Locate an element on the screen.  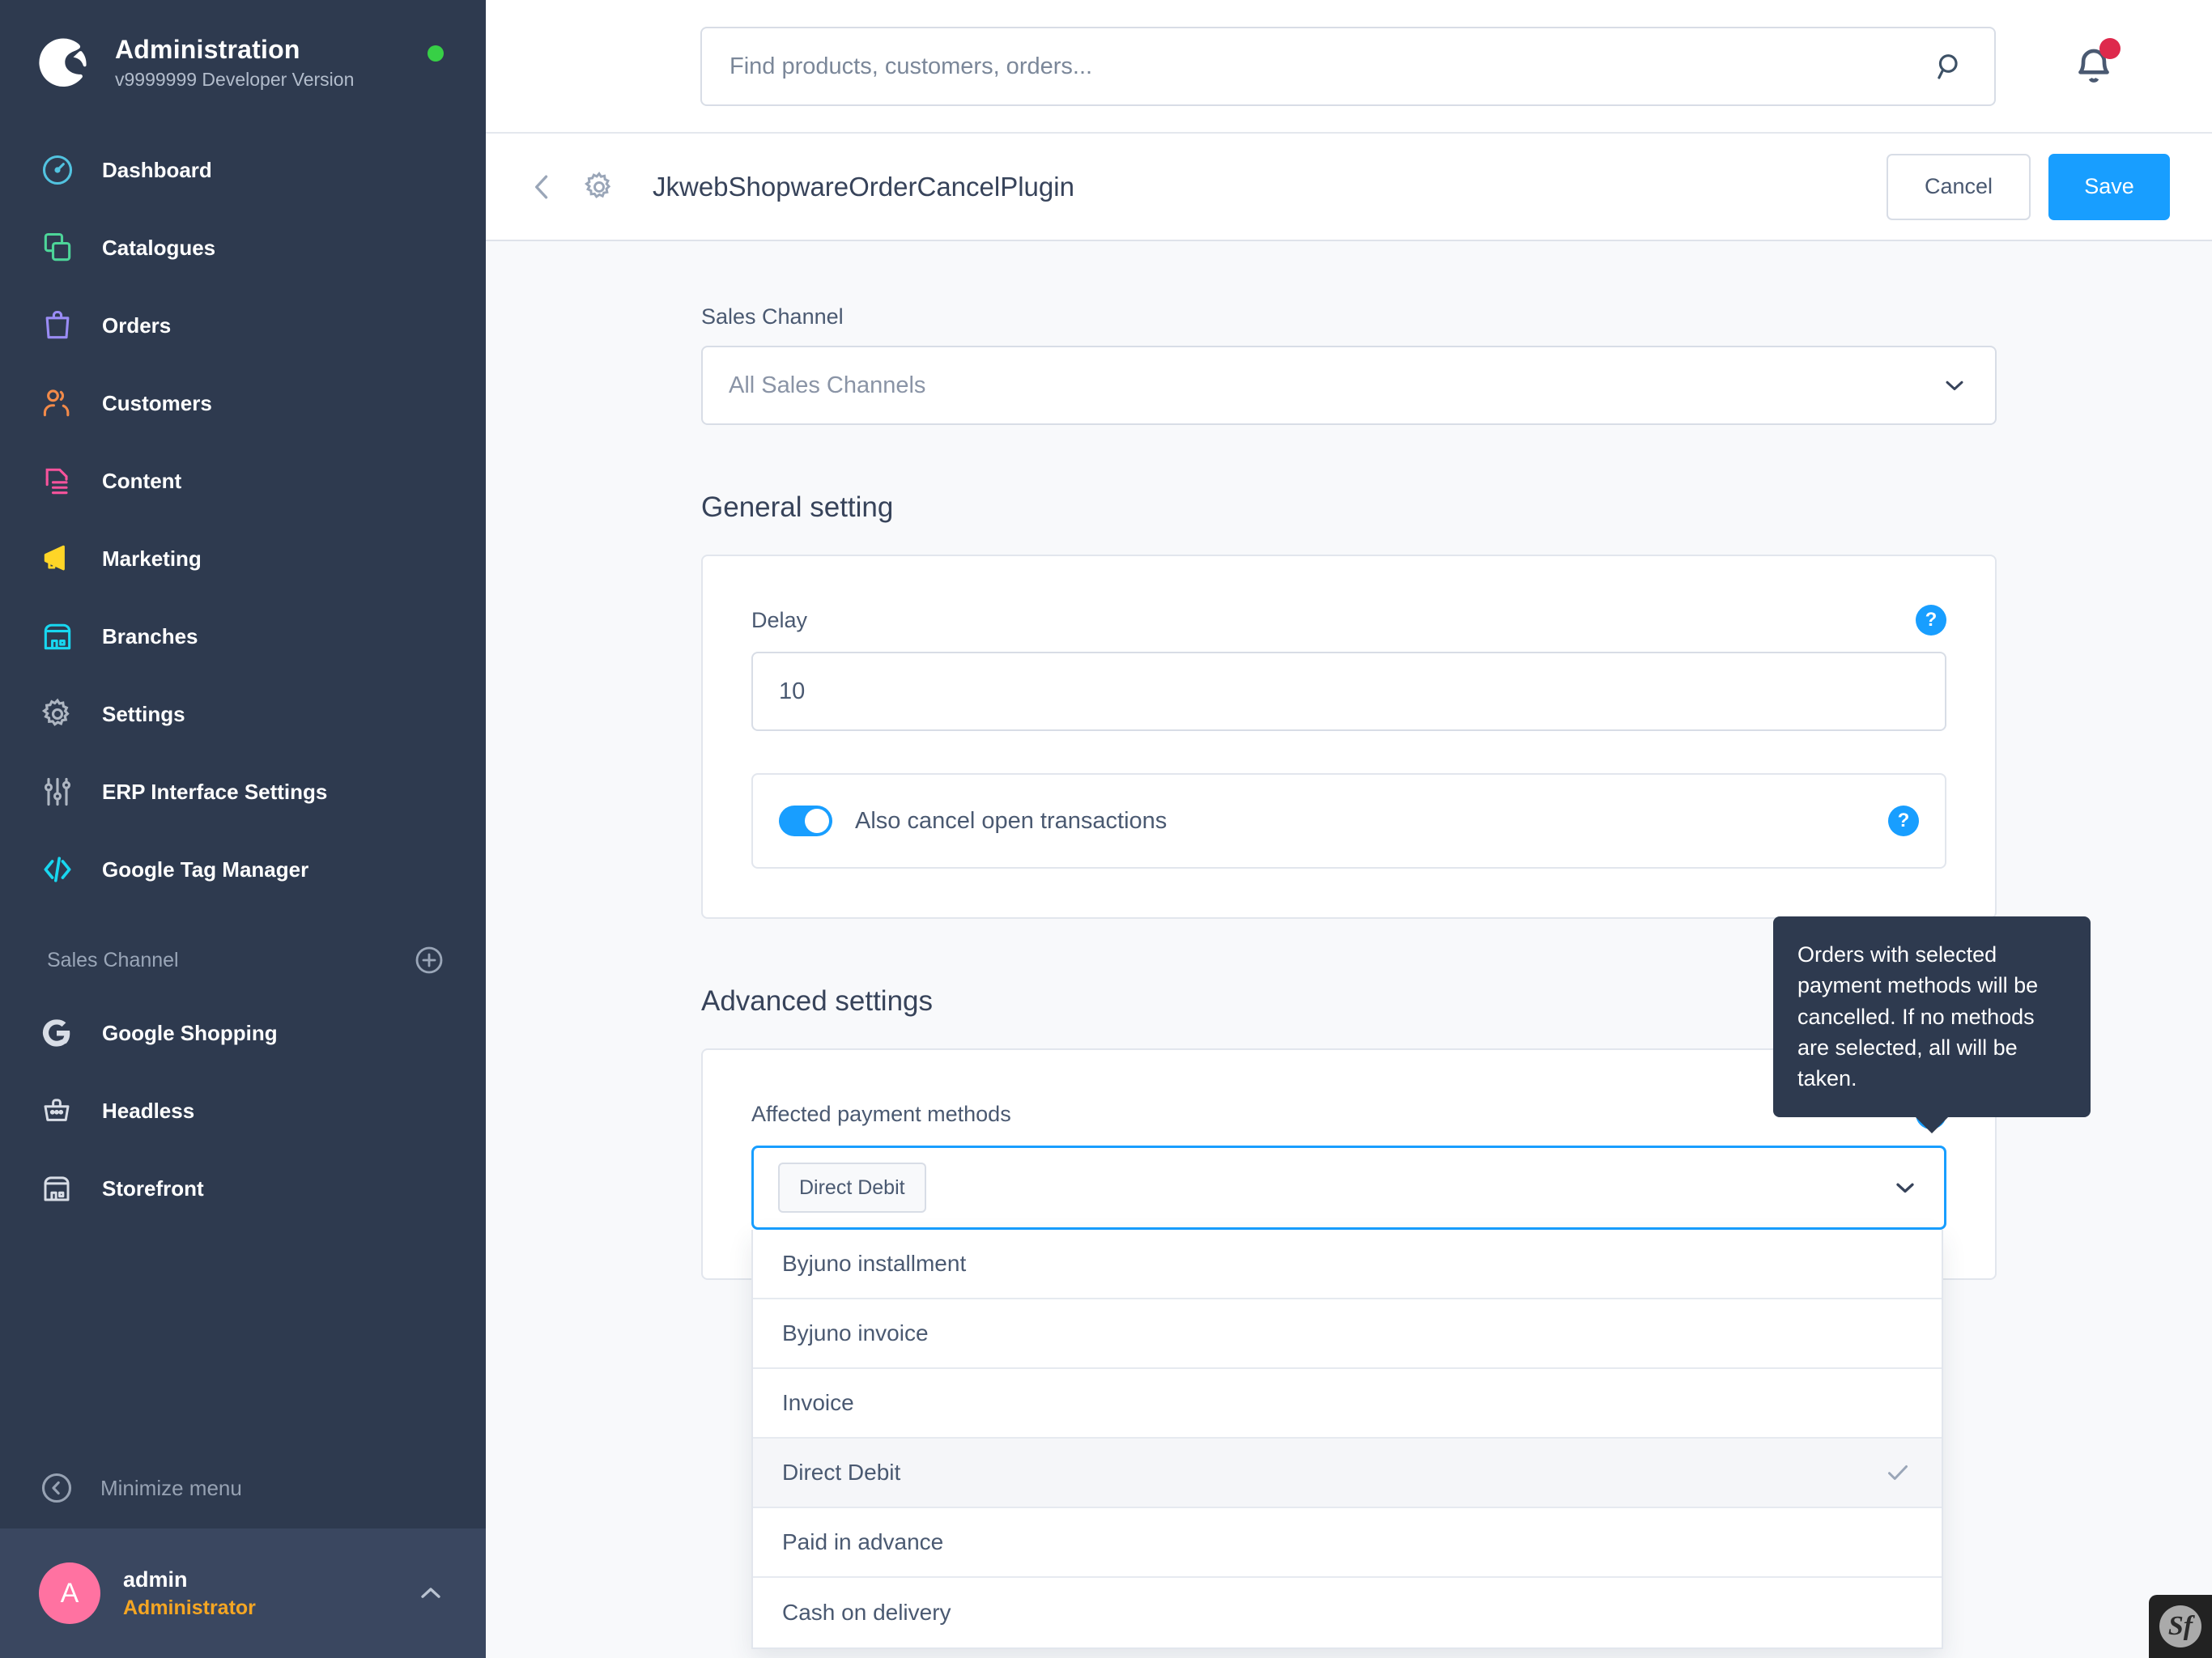
sidebar-item-settings: Settings is located at coordinates (243, 714).